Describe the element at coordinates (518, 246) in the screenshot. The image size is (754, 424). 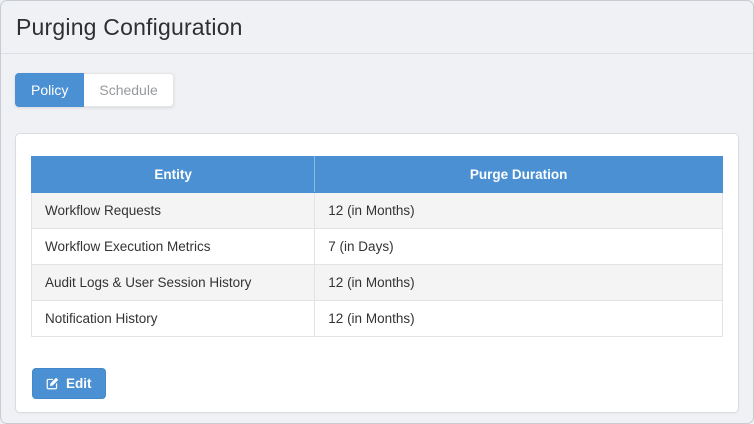
I see `purge-duration-cell: 7 (in Days)` at that location.